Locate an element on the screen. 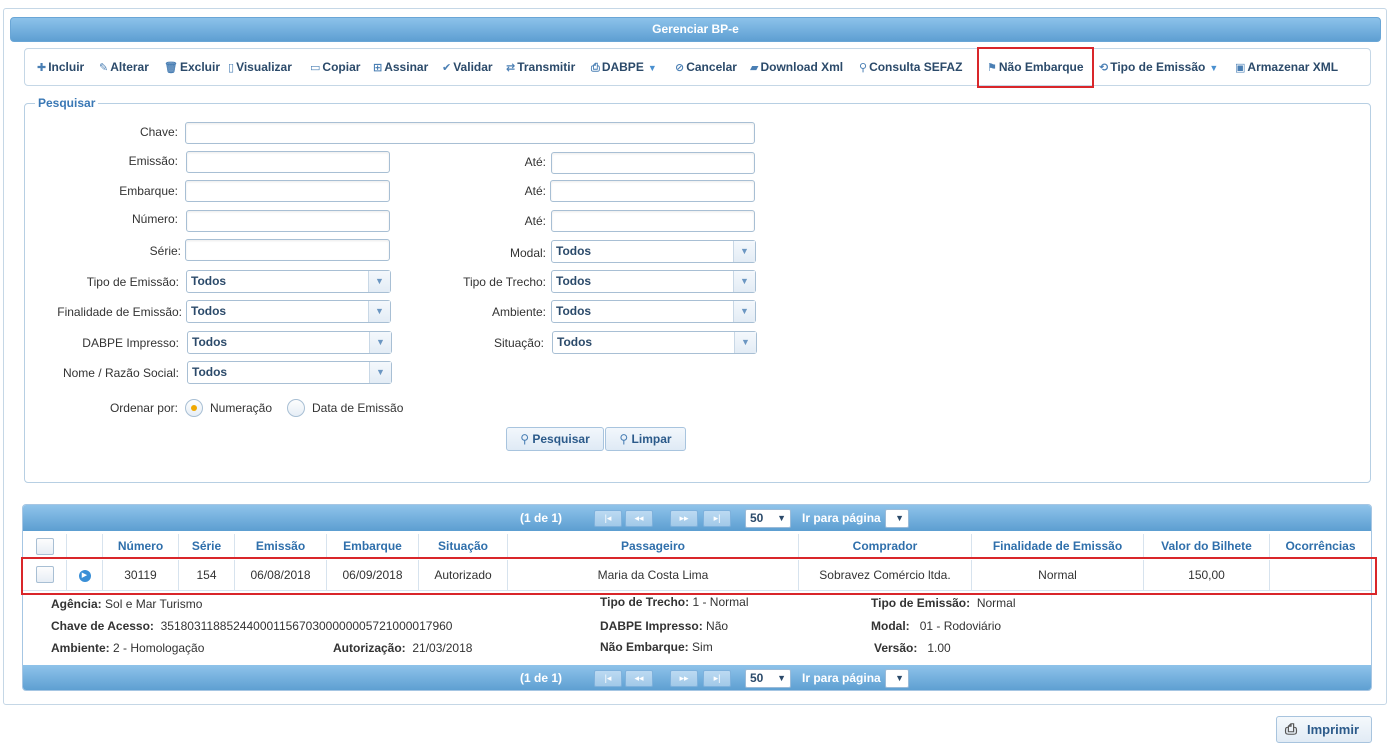 The width and height of the screenshot is (1390, 749). emissao-end-input is located at coordinates (653, 163).